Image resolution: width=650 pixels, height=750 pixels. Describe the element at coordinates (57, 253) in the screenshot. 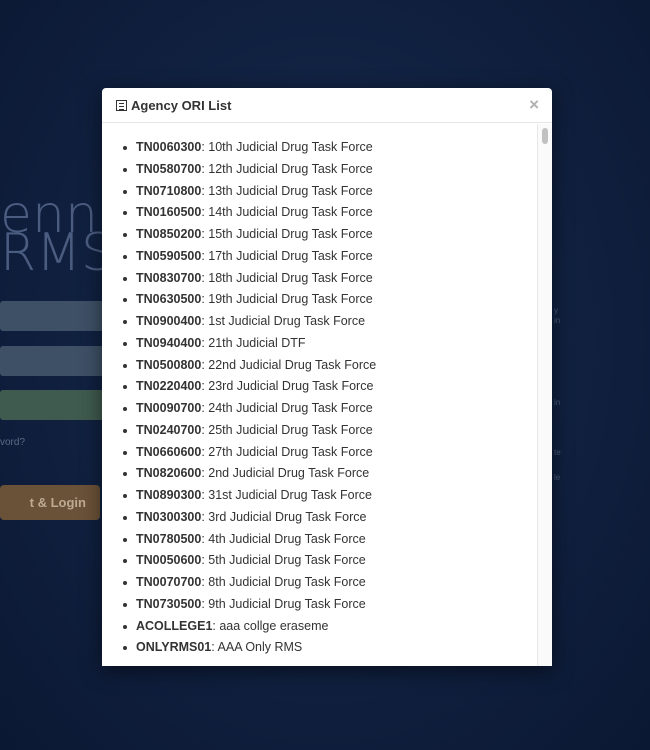

I see `background-app-subtitle: RMS` at that location.